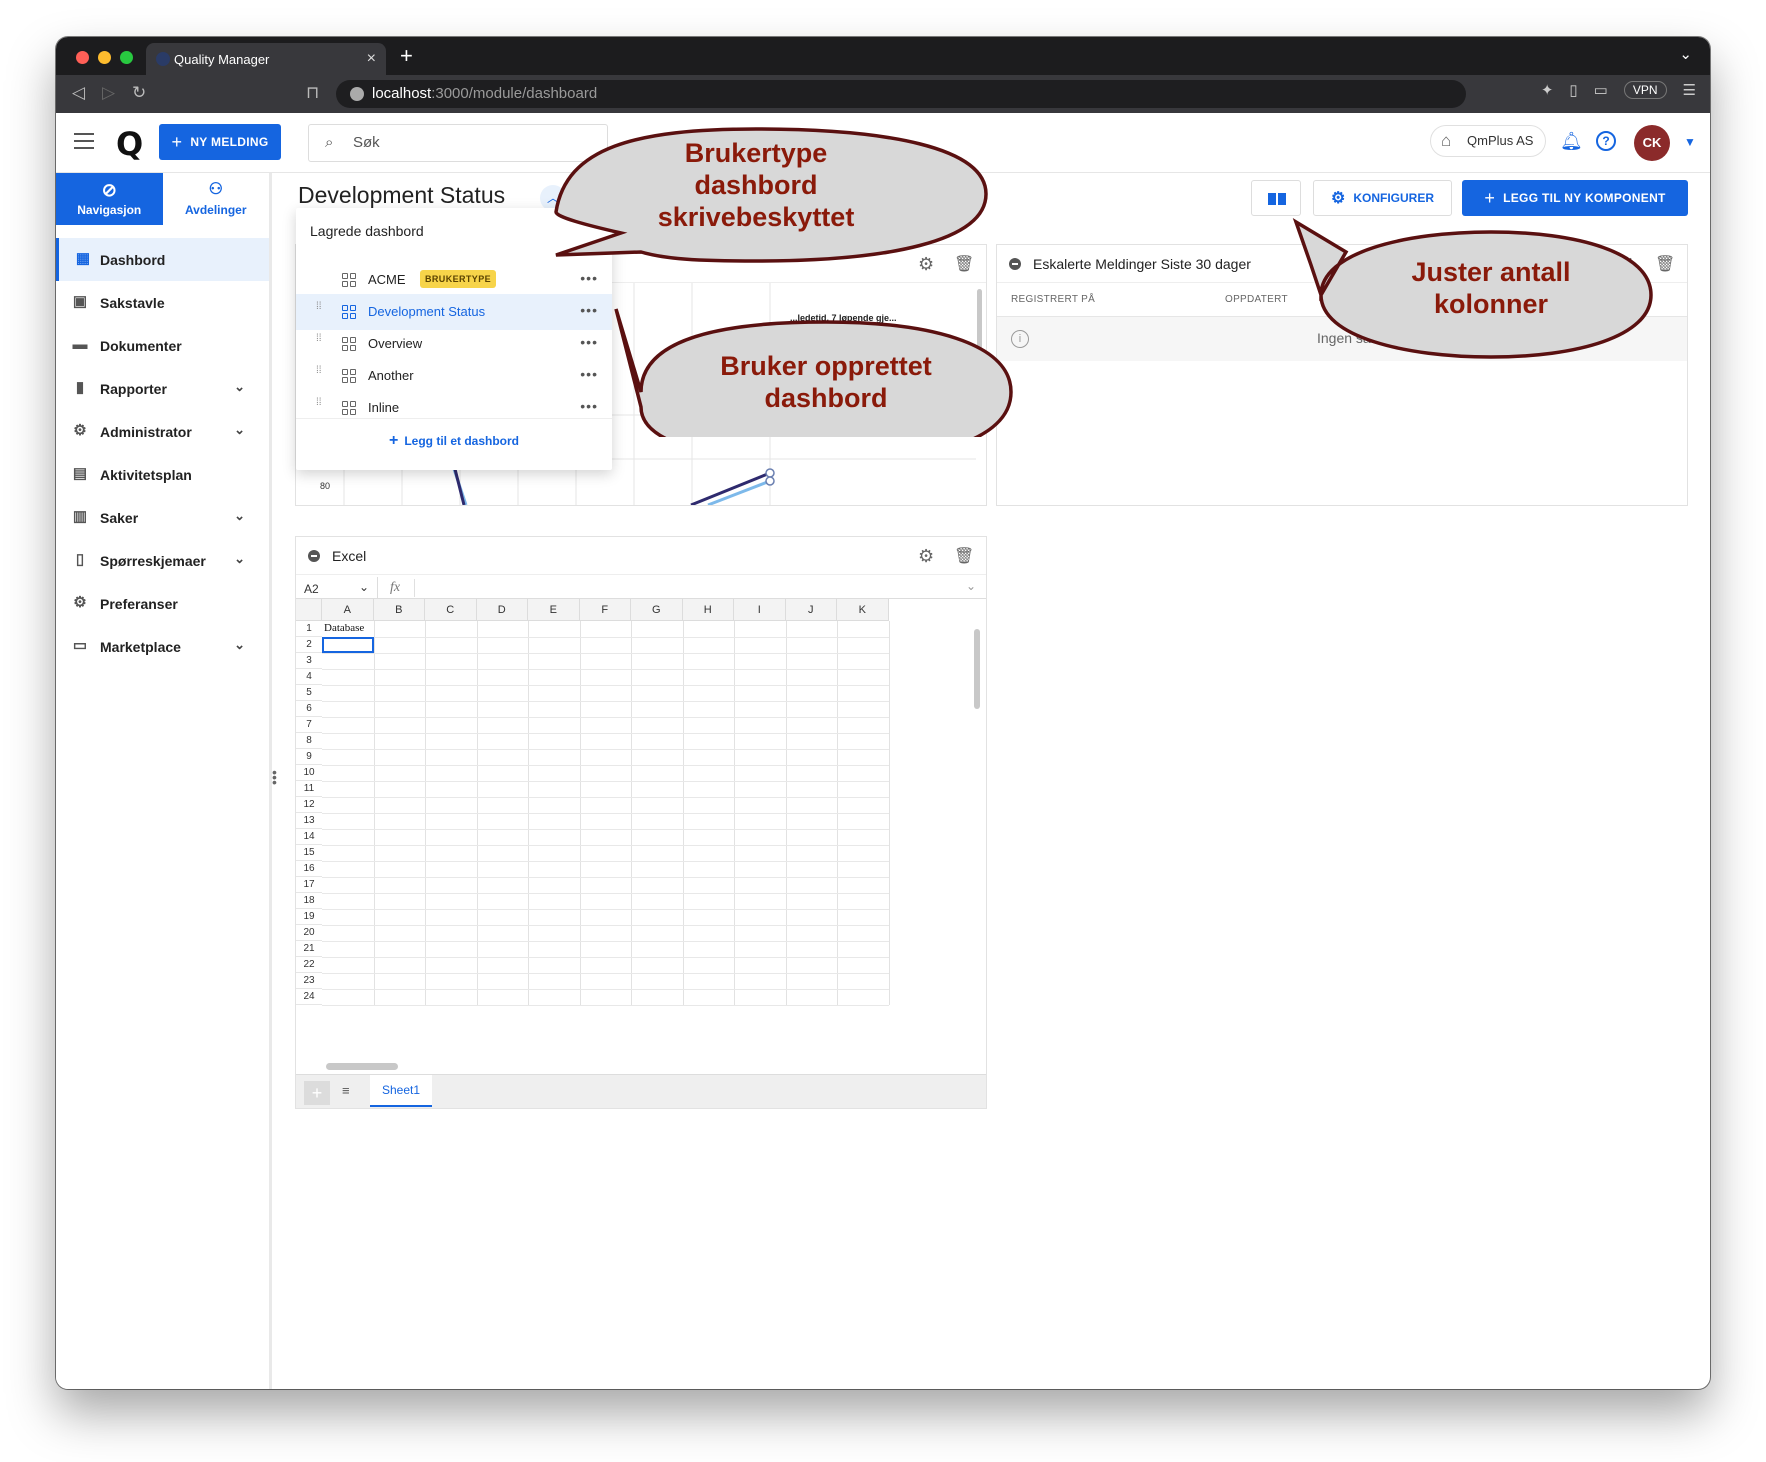  Describe the element at coordinates (454, 408) in the screenshot. I see `saved-dashboard-item: ⁞⁞ Inline •••` at that location.